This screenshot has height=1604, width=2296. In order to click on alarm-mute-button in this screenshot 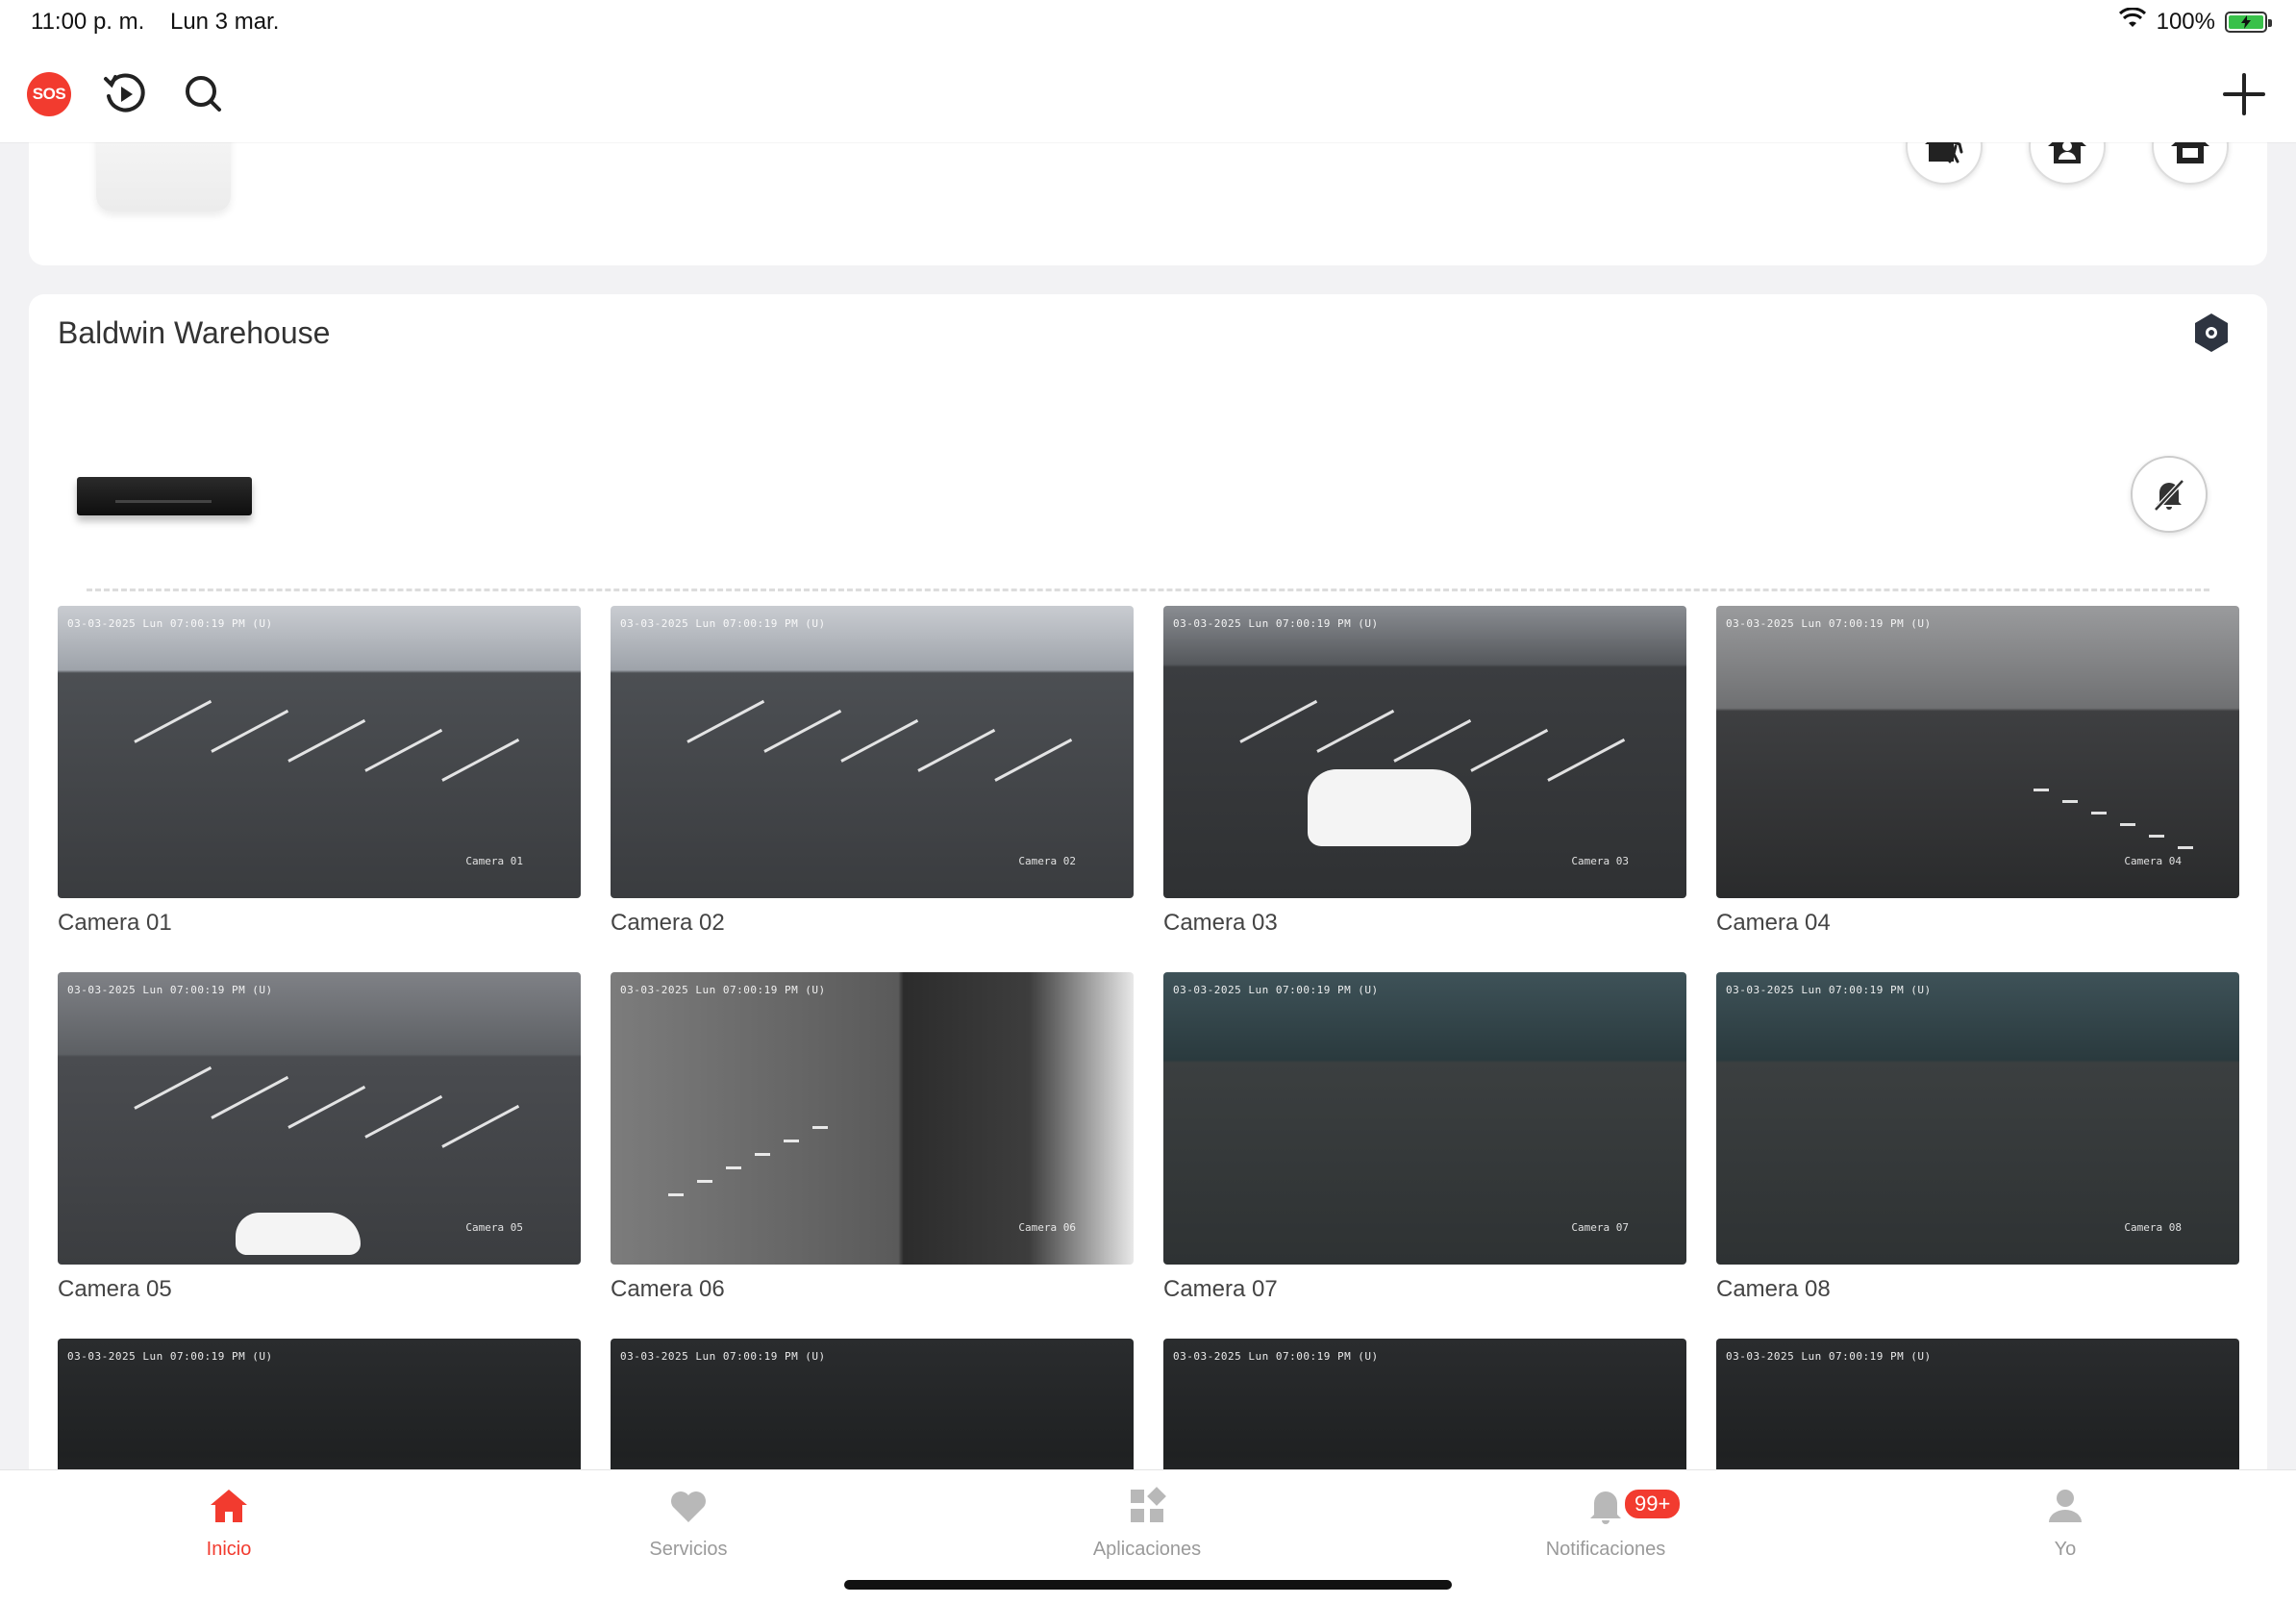, I will do `click(2169, 494)`.